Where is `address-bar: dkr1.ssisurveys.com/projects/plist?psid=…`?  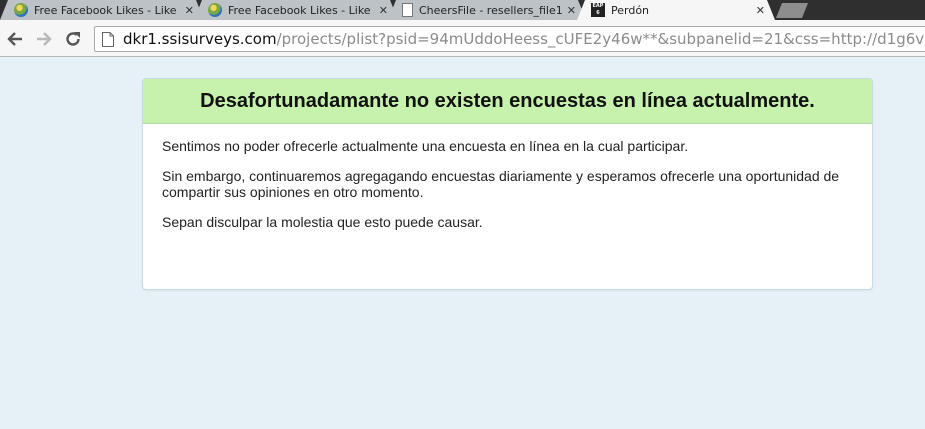 address-bar: dkr1.ssisurveys.com/projects/plist?psid=… is located at coordinates (509, 39).